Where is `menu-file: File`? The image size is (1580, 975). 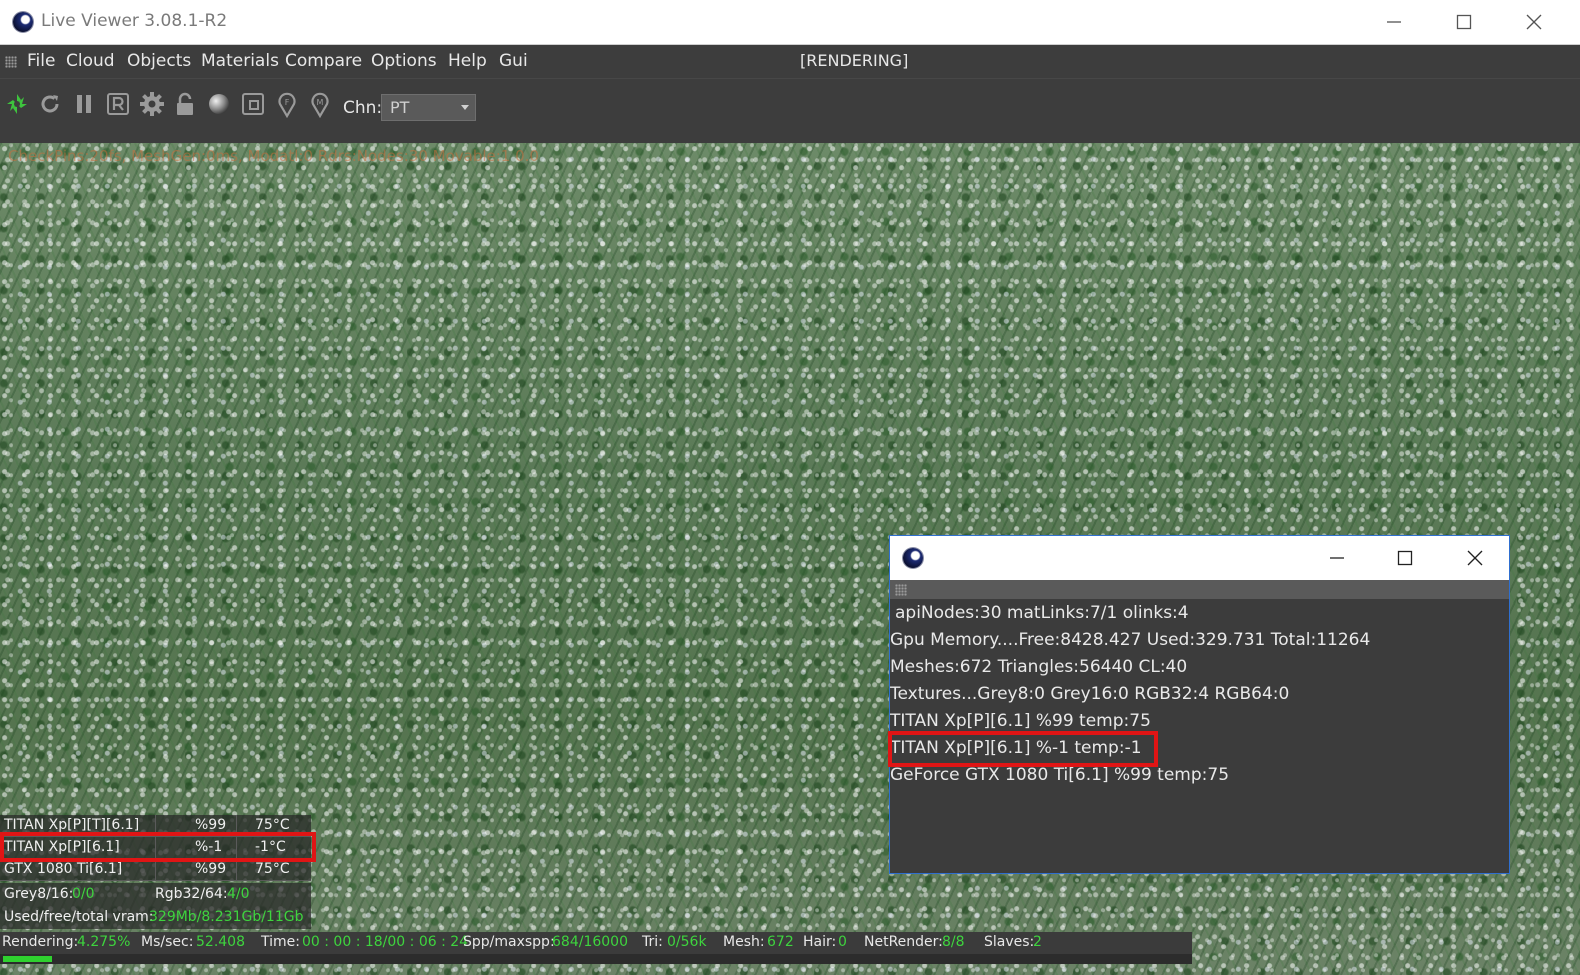
menu-file: File is located at coordinates (41, 61).